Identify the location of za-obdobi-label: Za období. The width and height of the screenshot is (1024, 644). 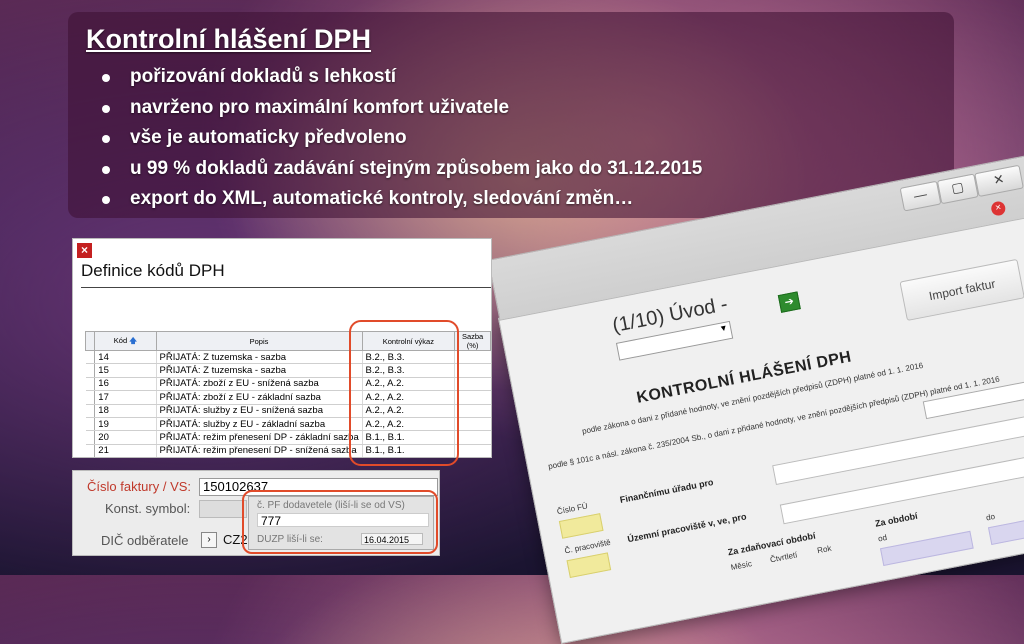
(896, 519).